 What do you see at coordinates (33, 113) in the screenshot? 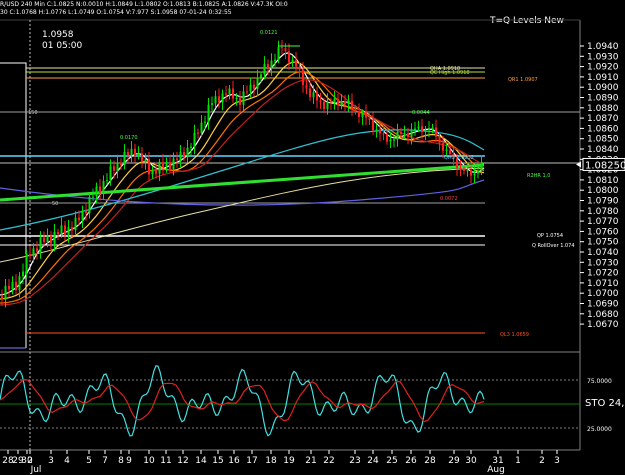
I see `chart-annotation: 150` at bounding box center [33, 113].